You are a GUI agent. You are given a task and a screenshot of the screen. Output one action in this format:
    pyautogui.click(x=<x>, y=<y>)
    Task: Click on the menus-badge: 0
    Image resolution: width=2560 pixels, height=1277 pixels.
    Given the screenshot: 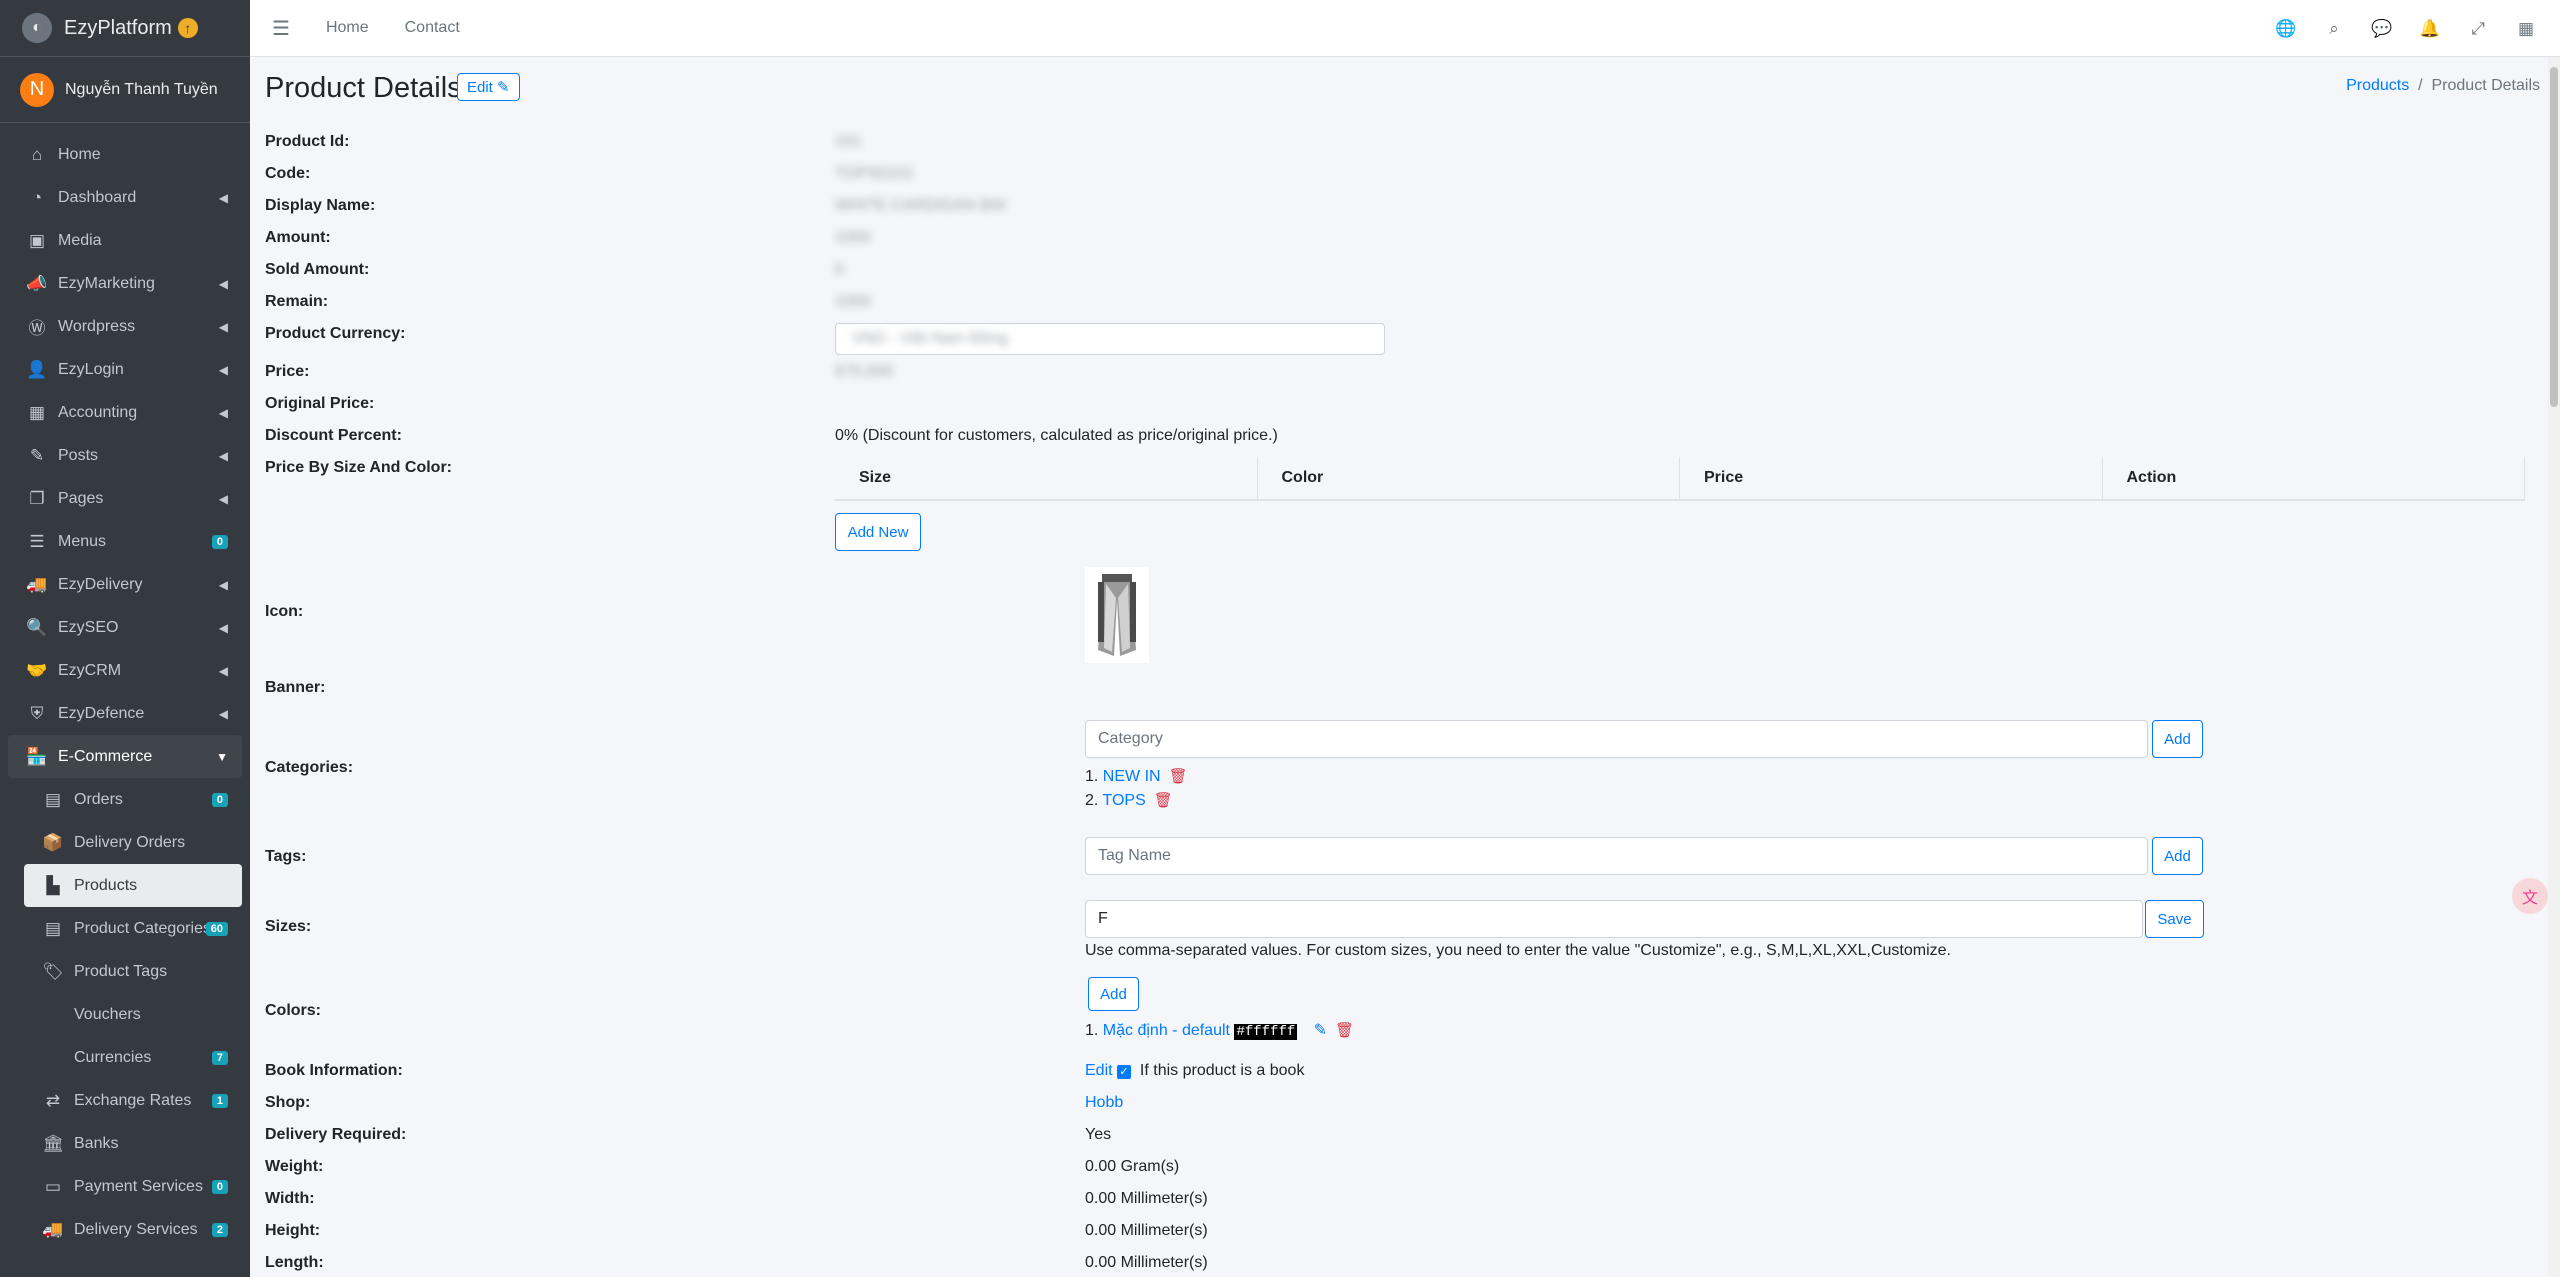 What is the action you would take?
    pyautogui.click(x=219, y=541)
    